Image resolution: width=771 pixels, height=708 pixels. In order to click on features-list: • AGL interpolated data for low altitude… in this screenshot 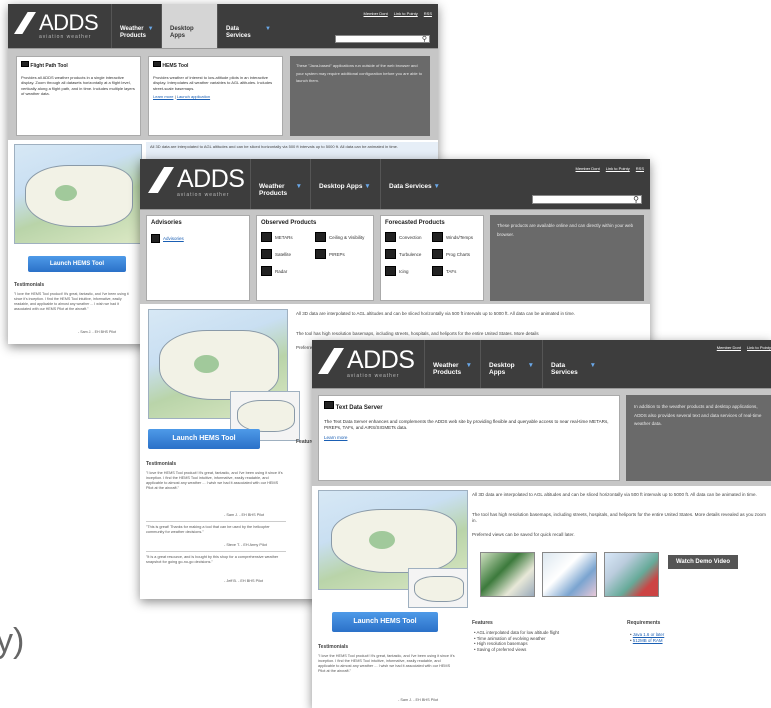, I will do `click(516, 641)`.